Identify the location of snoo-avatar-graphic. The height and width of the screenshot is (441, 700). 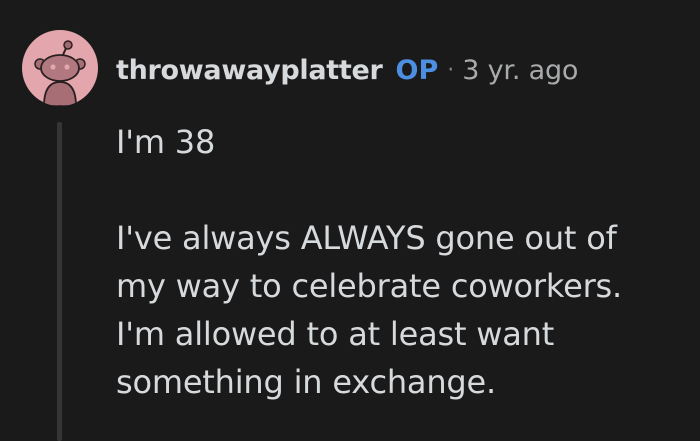
(60, 73).